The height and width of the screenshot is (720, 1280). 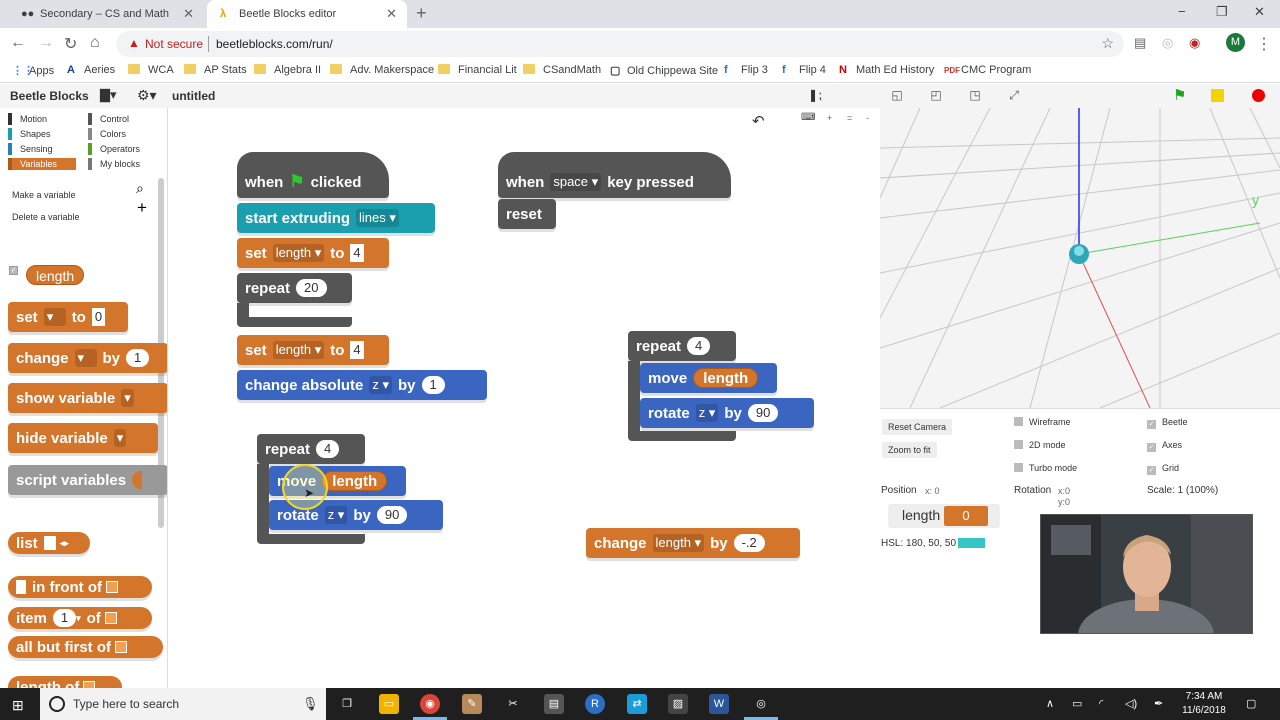 What do you see at coordinates (108, 95) in the screenshot?
I see `file-menu-icon: ▇▾` at bounding box center [108, 95].